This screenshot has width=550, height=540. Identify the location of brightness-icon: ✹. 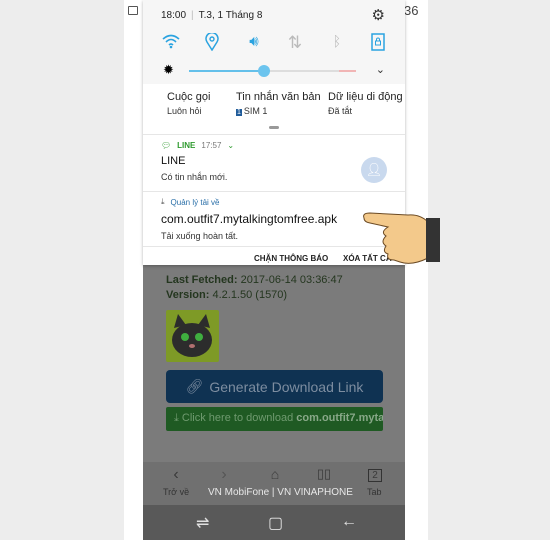
(168, 69).